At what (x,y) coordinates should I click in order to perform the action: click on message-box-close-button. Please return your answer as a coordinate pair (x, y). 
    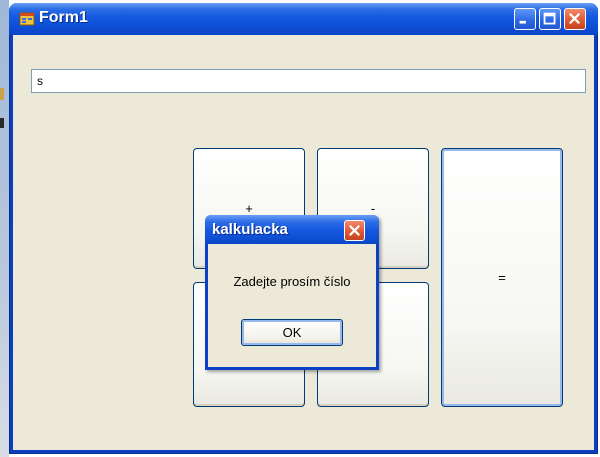
    Looking at the image, I should click on (354, 230).